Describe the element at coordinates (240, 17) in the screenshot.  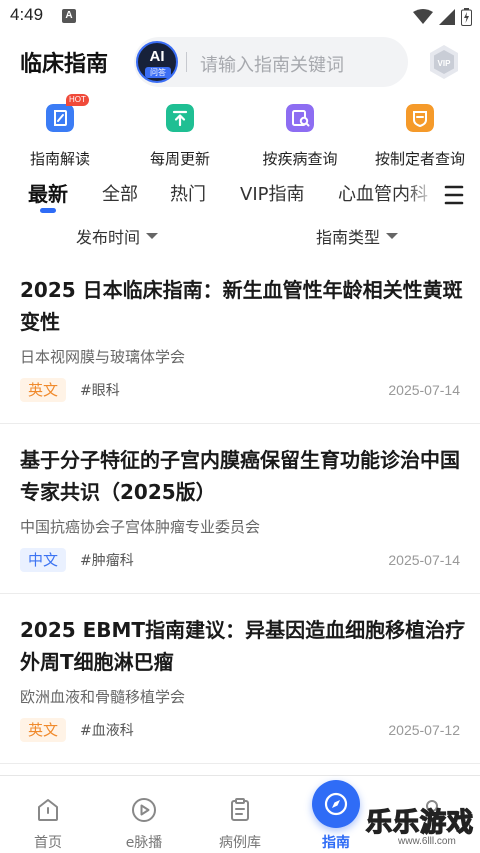
I see `status-bar: 4:49 A` at that location.